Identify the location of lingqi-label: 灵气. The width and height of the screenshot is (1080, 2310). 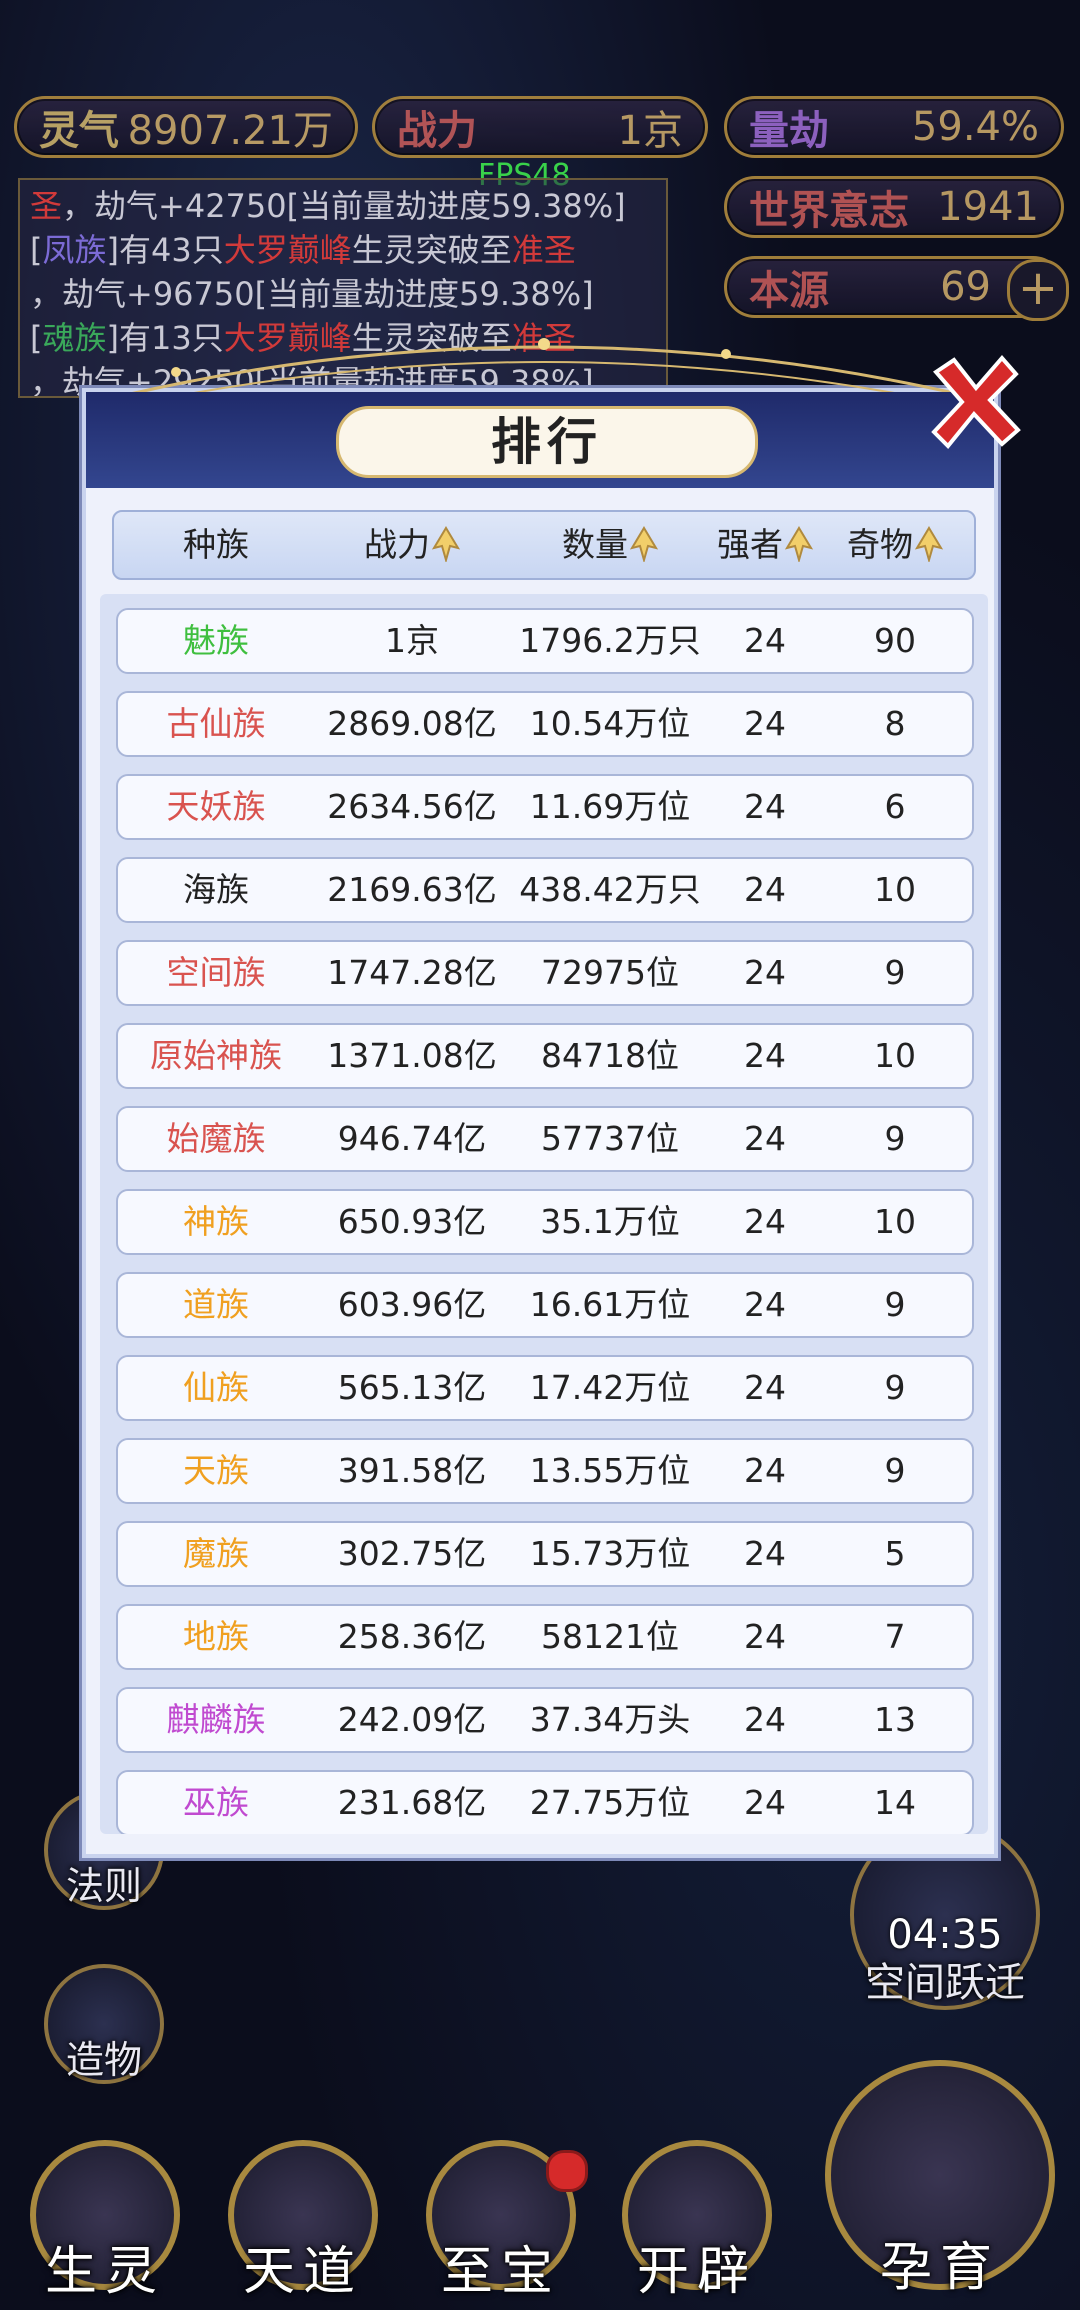
(79, 131).